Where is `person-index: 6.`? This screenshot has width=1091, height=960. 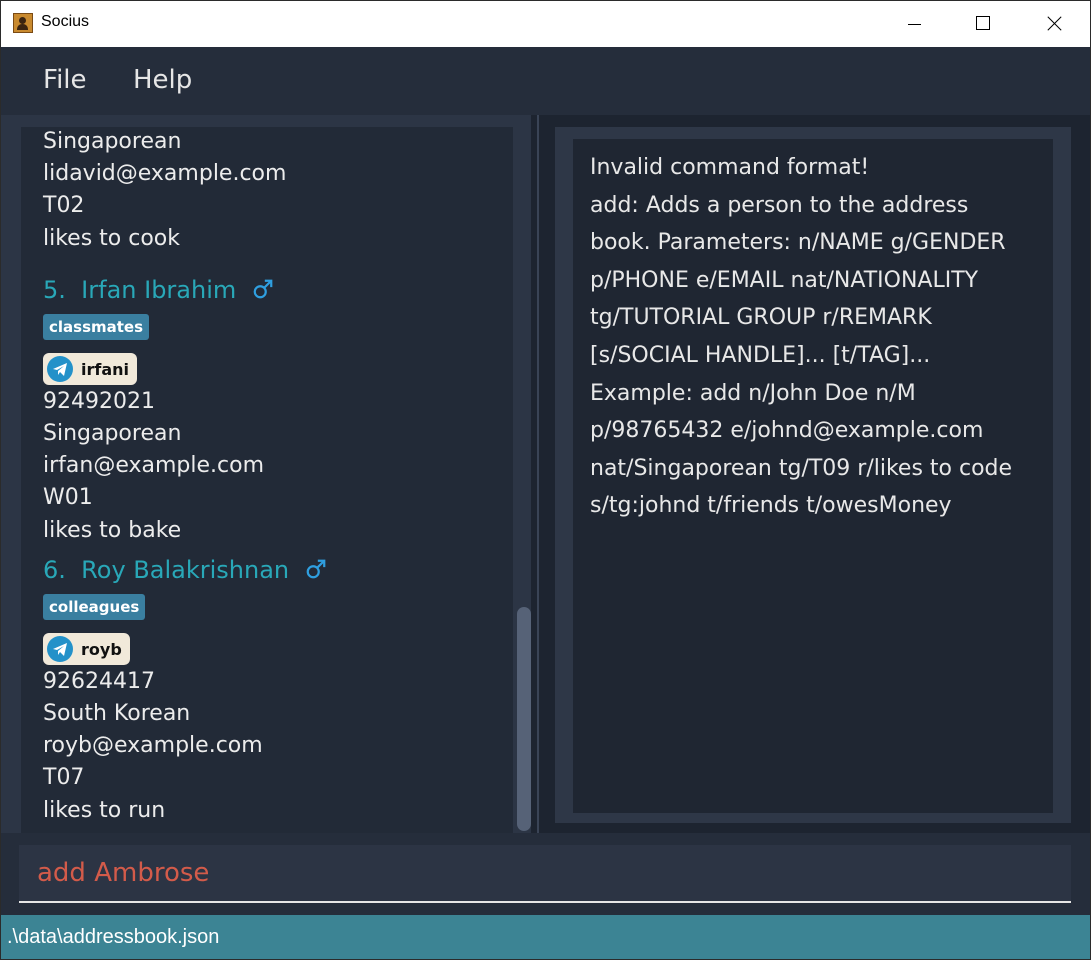 person-index: 6. is located at coordinates (54, 570).